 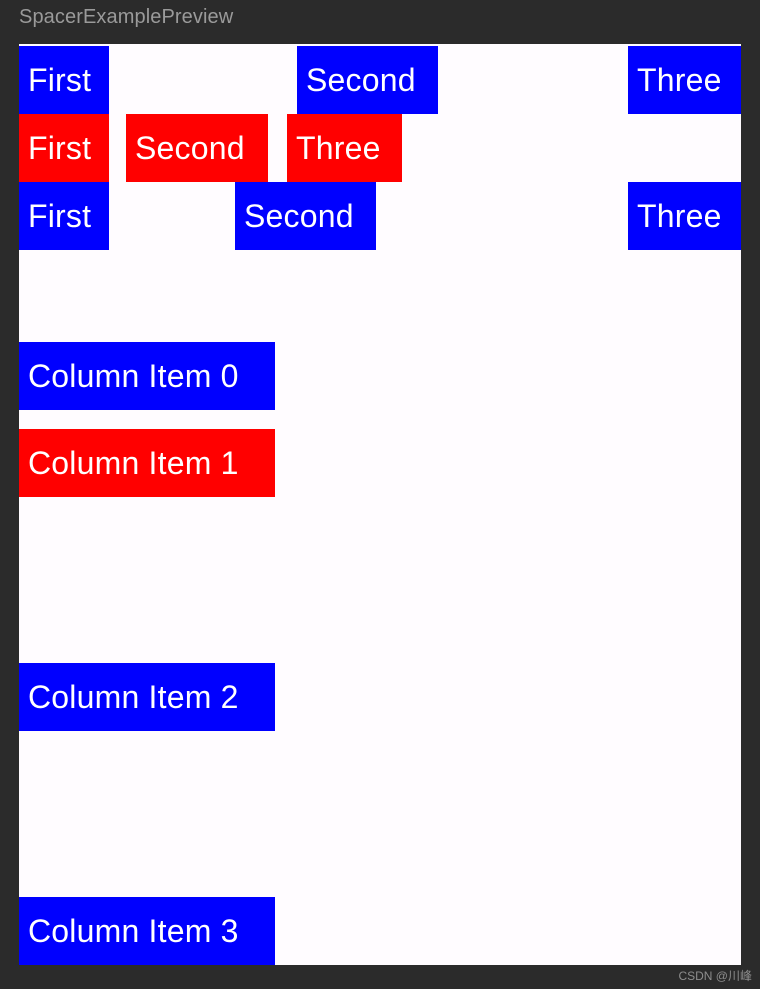 I want to click on row3-item-second: Second, so click(x=305, y=216).